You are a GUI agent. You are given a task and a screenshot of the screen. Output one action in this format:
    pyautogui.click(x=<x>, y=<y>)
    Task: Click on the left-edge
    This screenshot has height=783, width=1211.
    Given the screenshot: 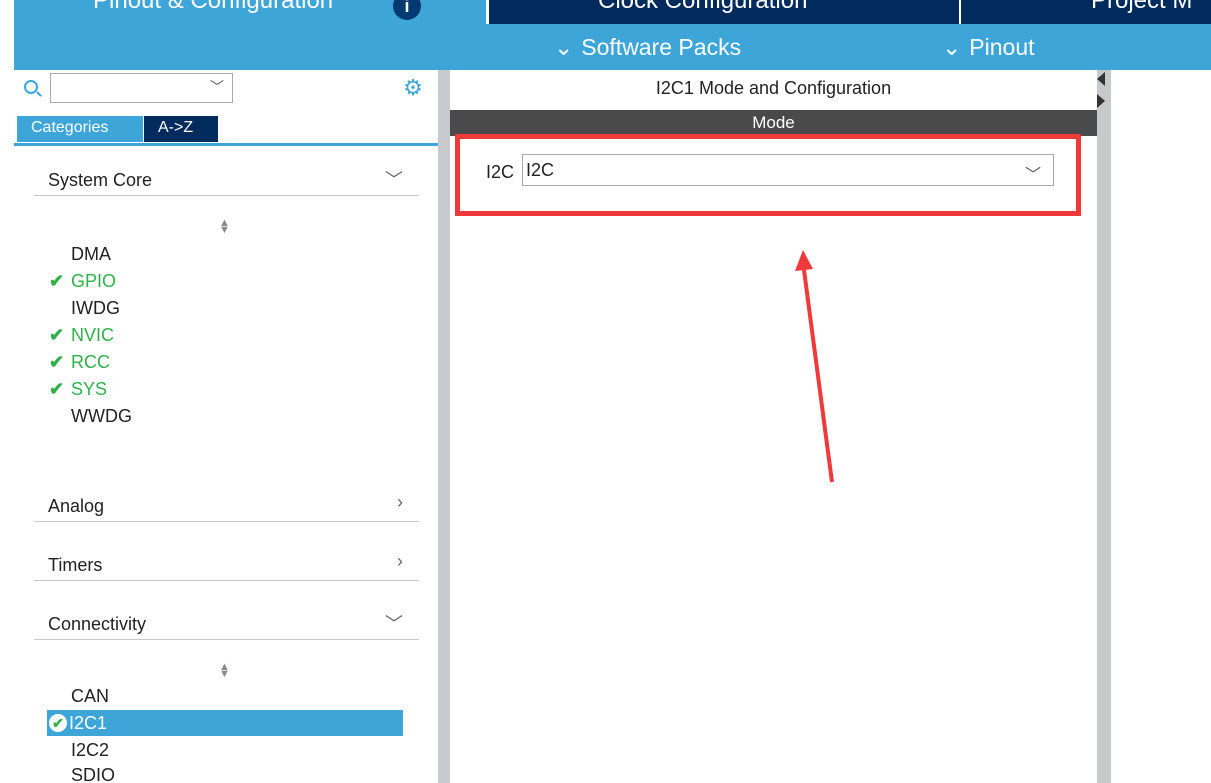 What is the action you would take?
    pyautogui.click(x=7, y=426)
    